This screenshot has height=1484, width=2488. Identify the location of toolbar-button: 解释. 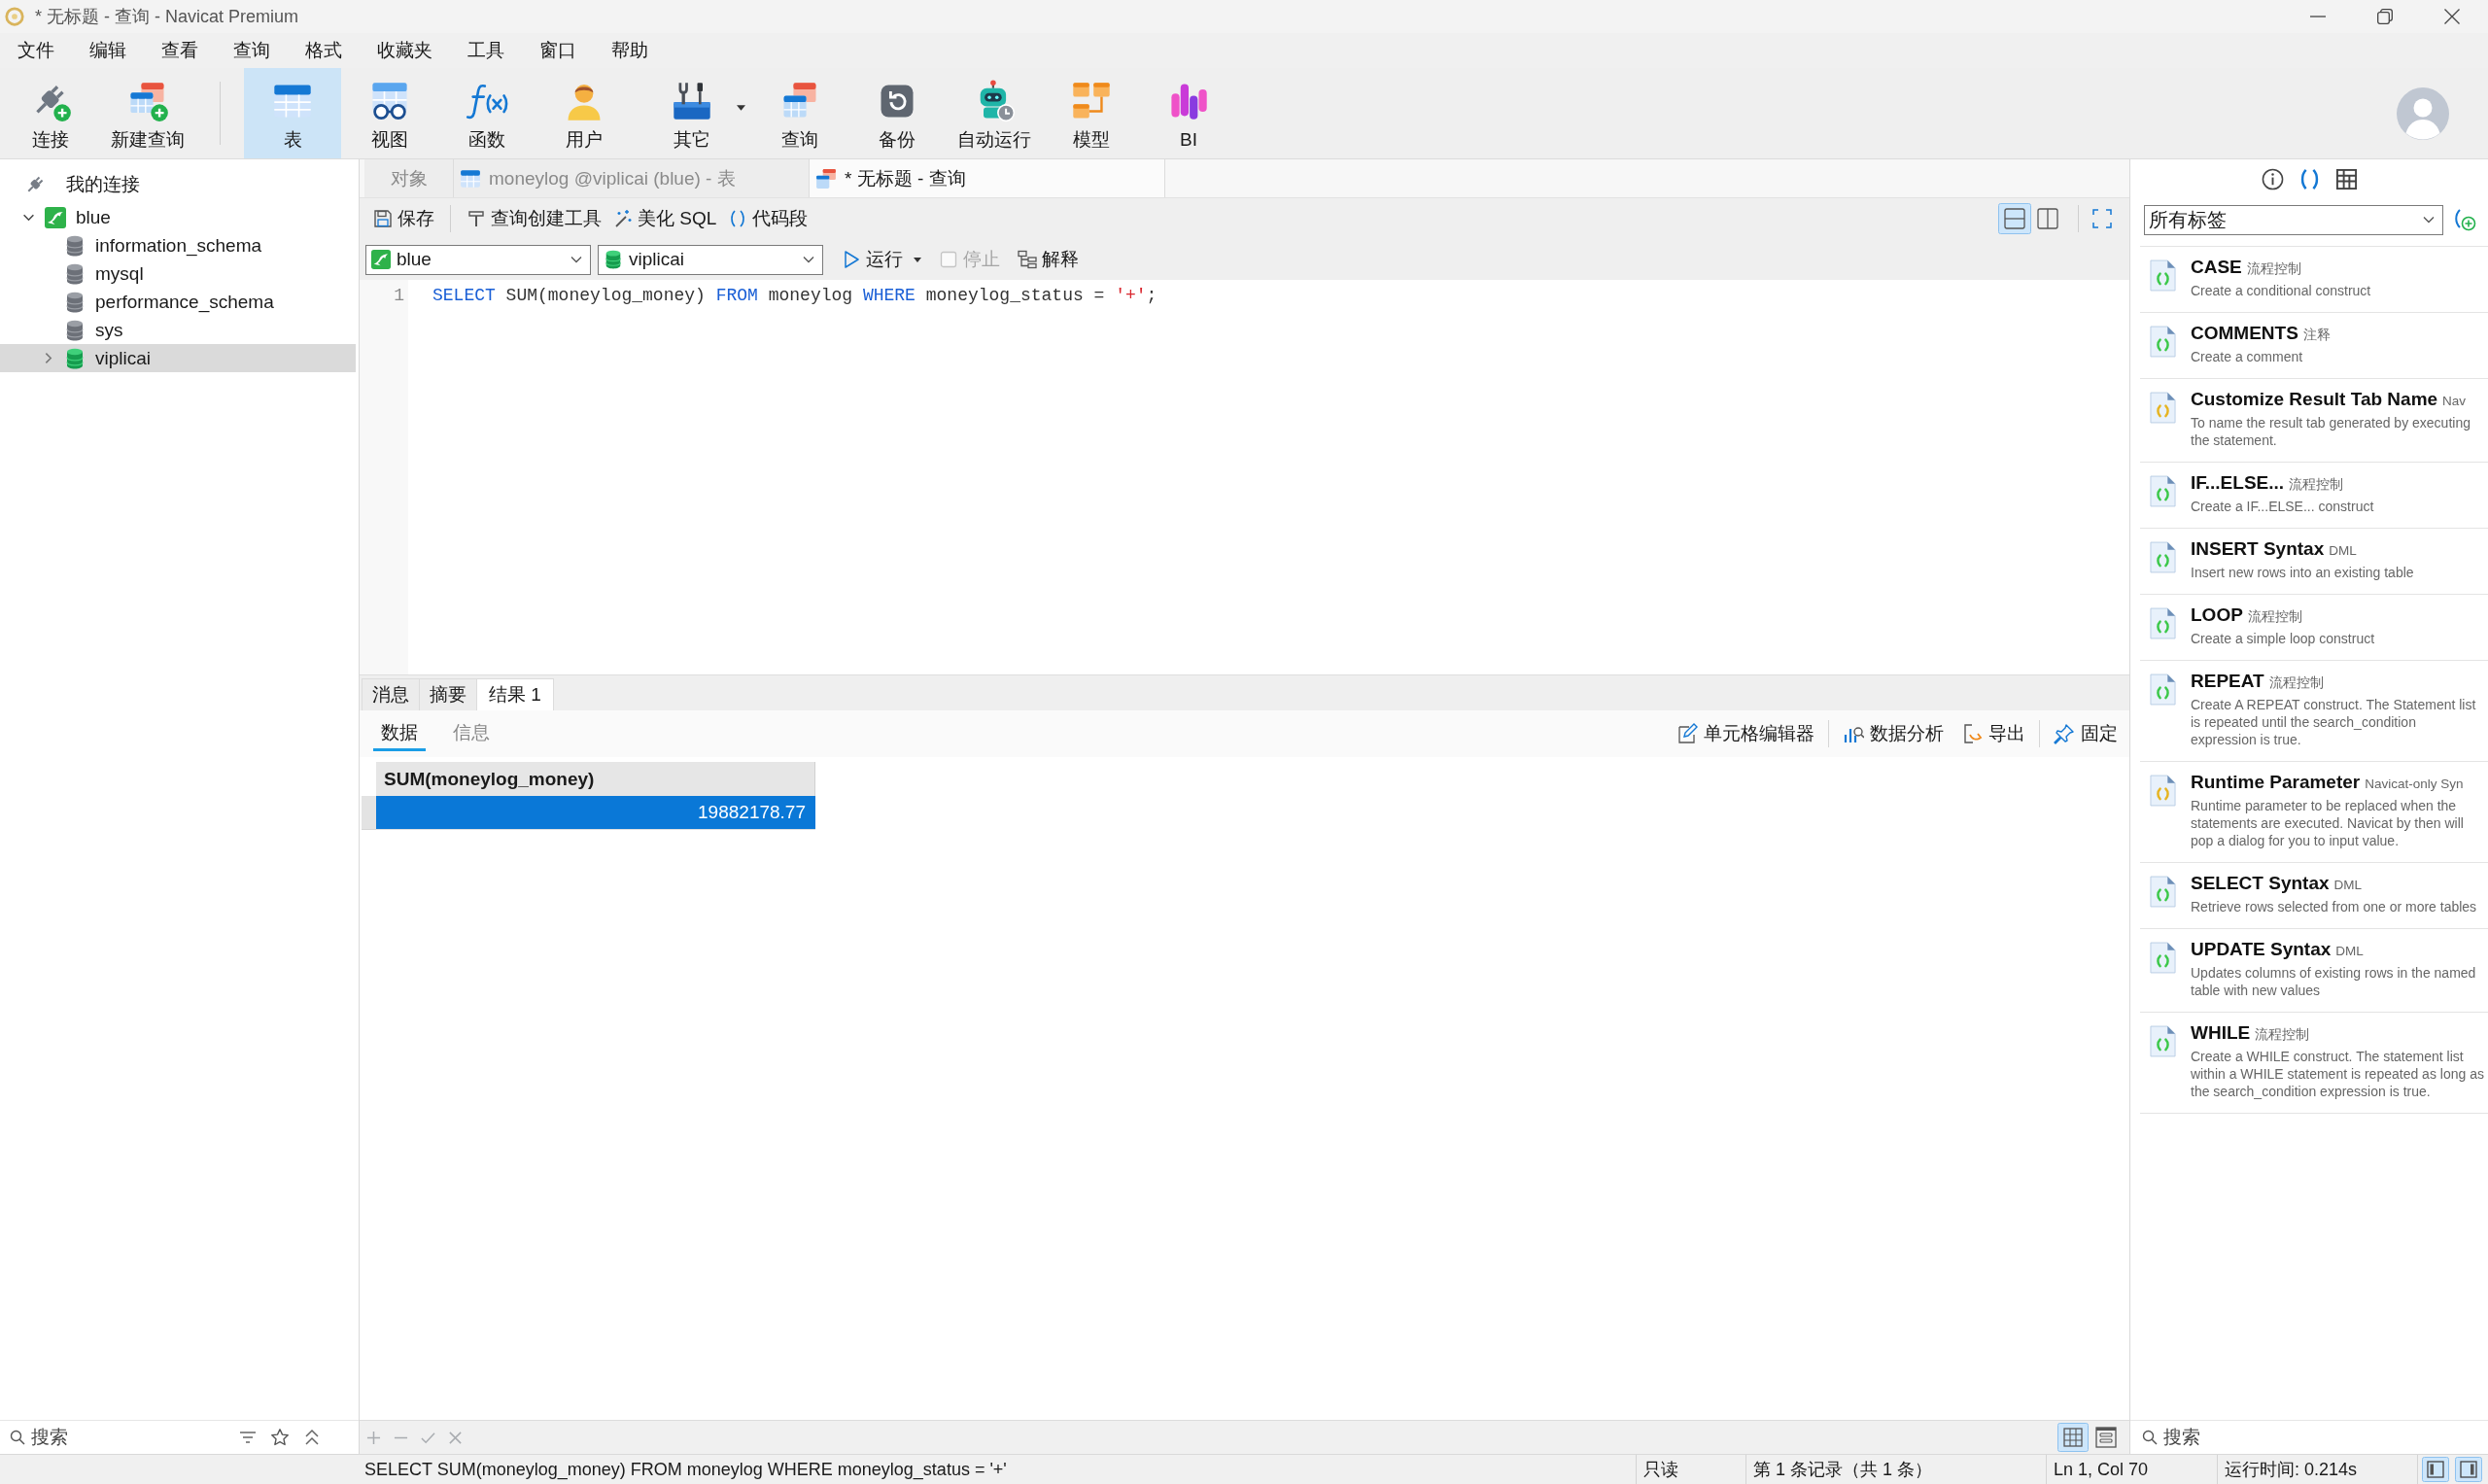
(1048, 259).